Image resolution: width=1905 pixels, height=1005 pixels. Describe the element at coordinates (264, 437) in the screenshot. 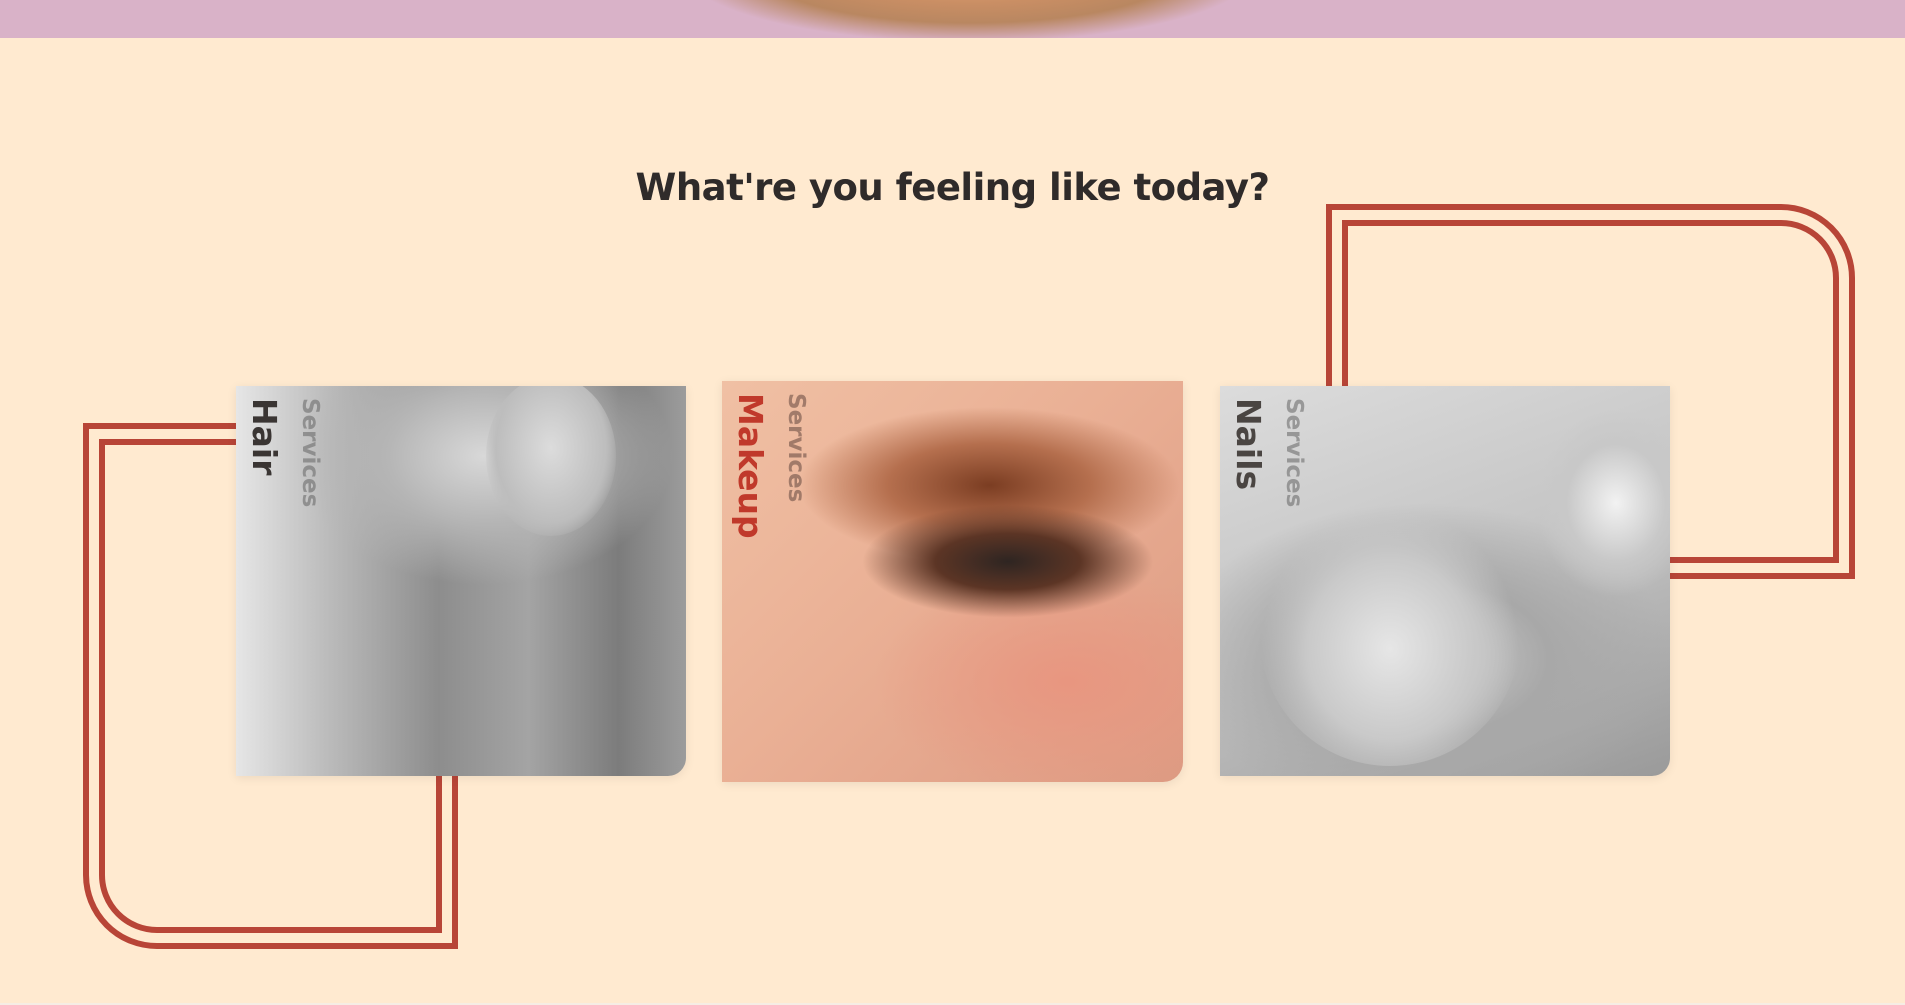

I see `service-card-title: Hair` at that location.